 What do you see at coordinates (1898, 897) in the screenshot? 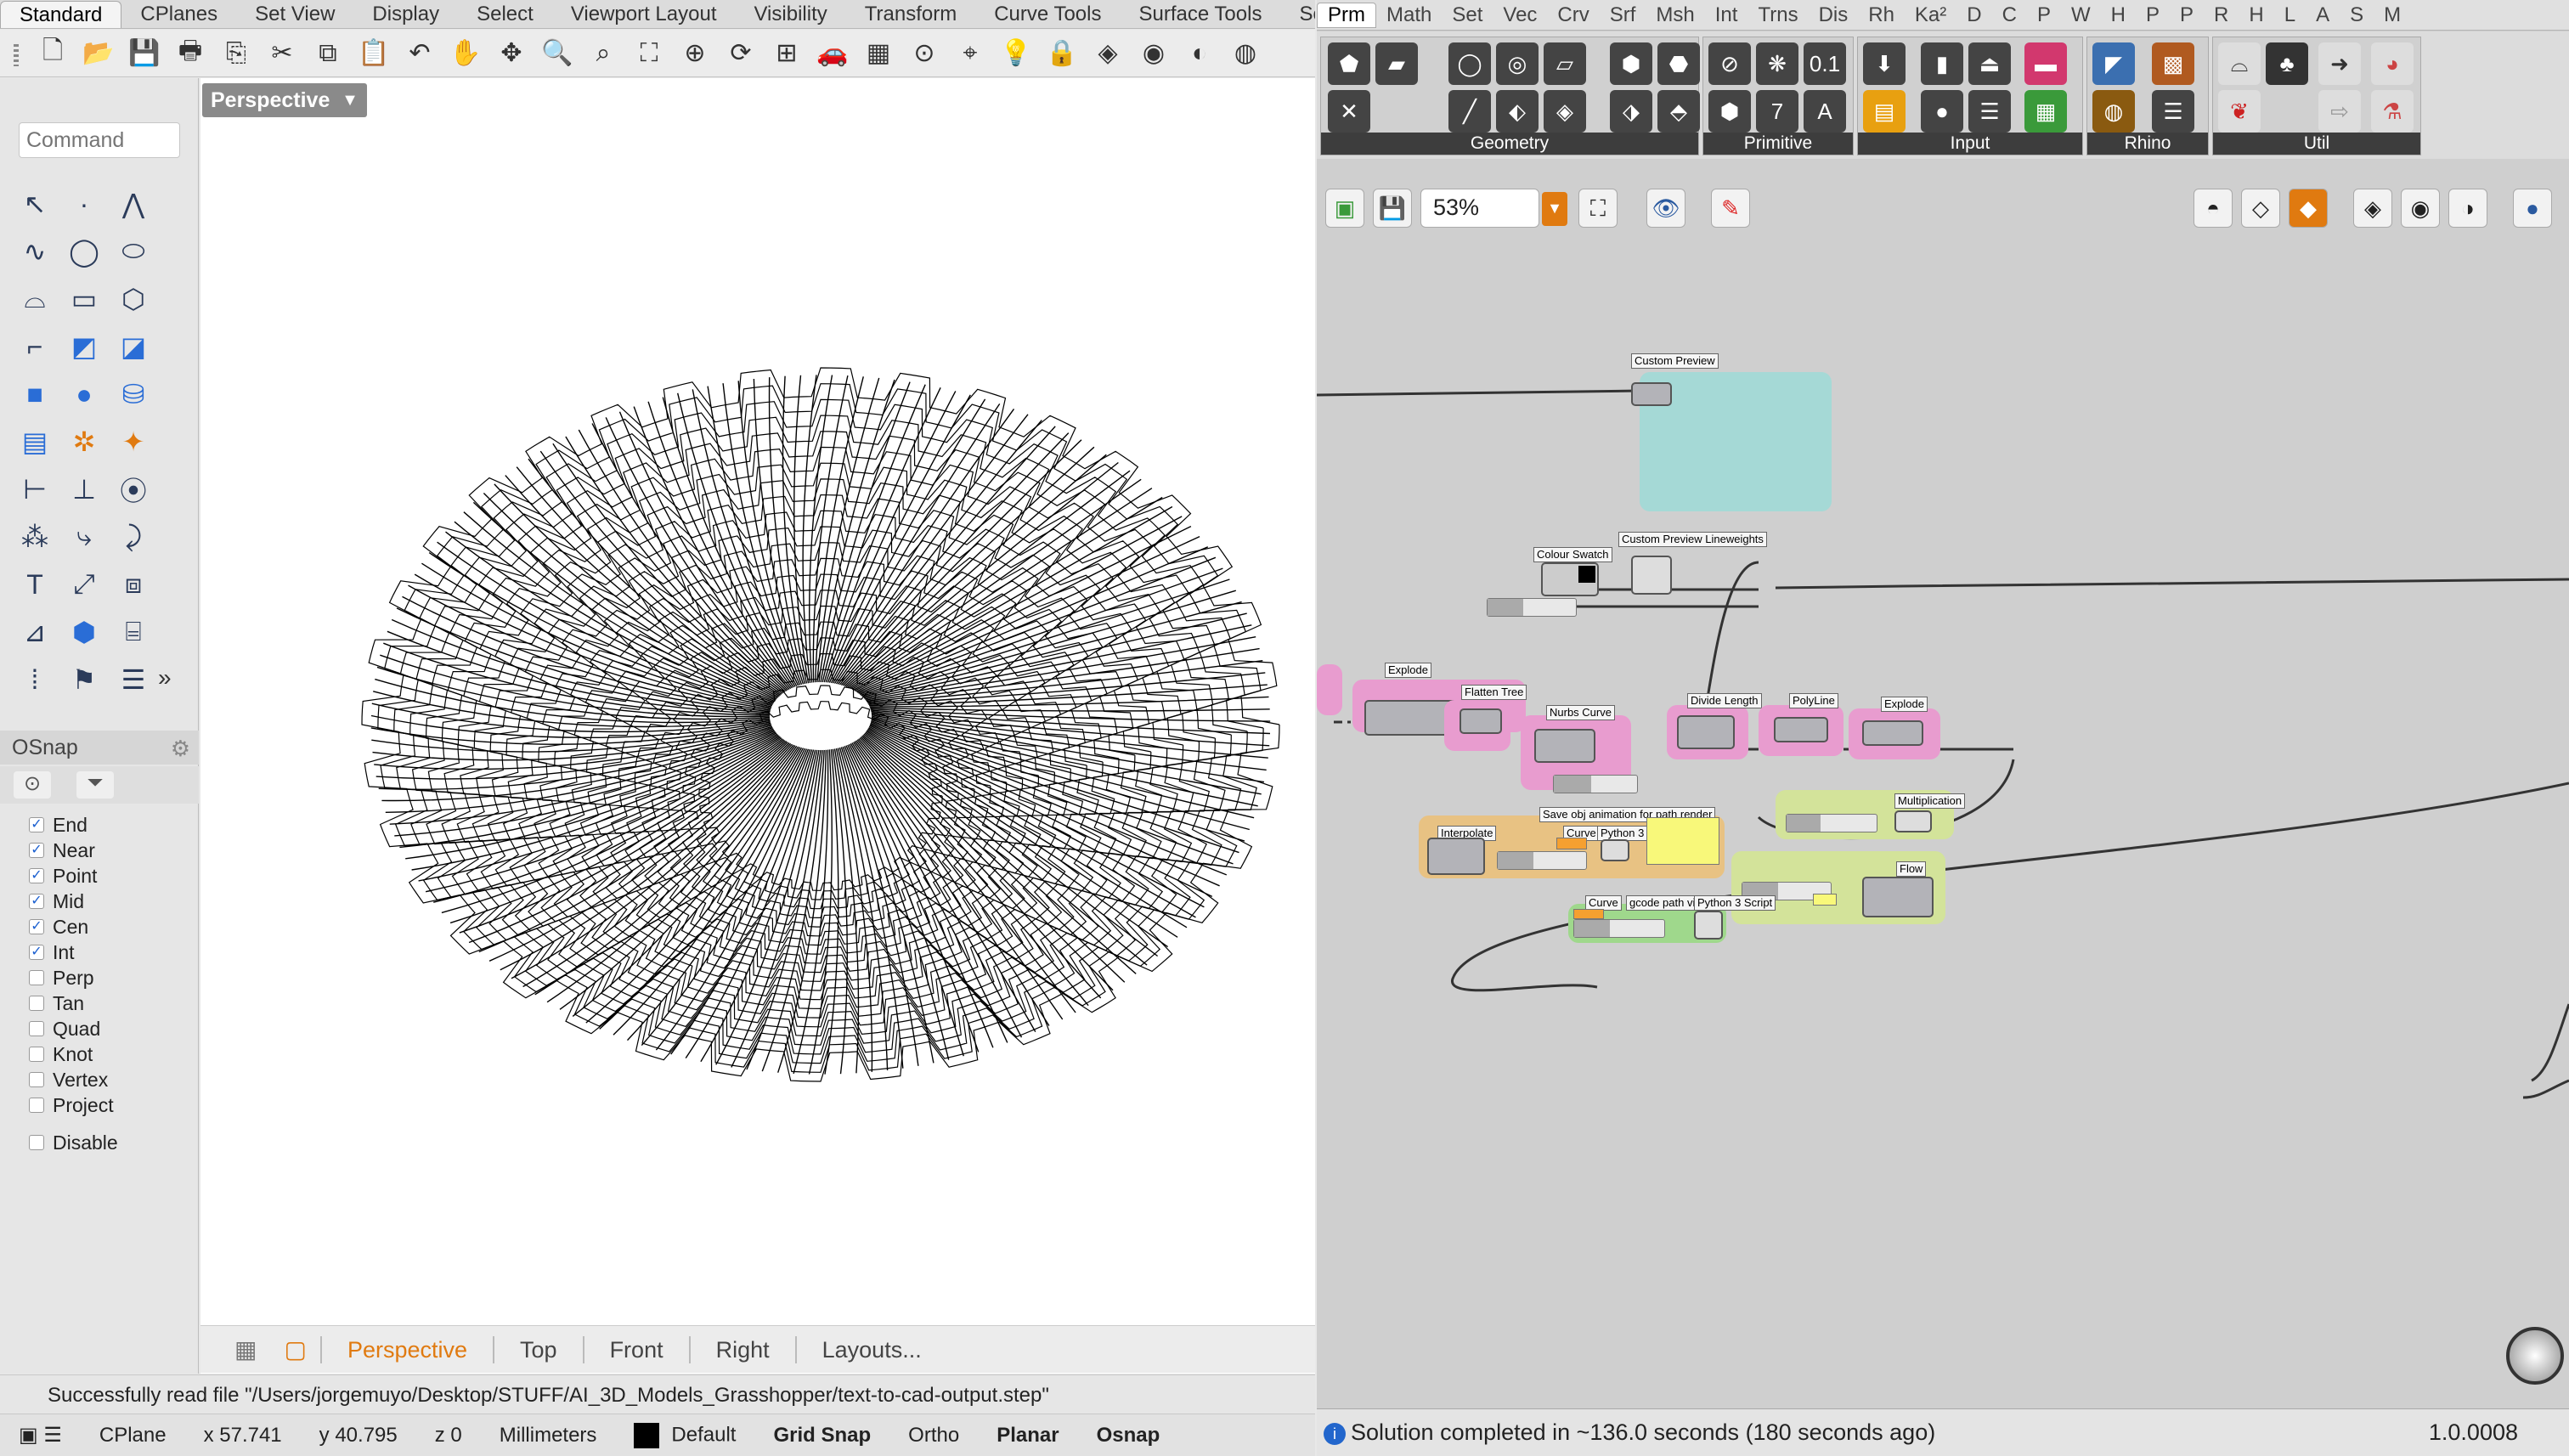
I see `flow-node` at bounding box center [1898, 897].